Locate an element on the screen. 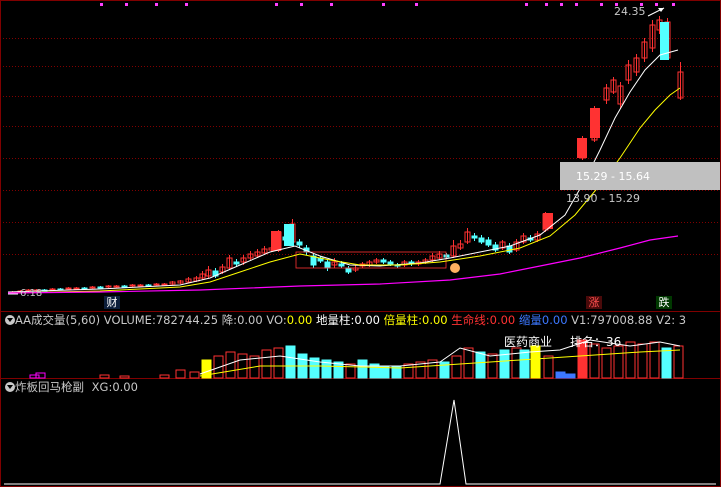 Image resolution: width=721 pixels, height=487 pixels. volume-indicator-name: AA成交量(5,60) is located at coordinates (57, 320).